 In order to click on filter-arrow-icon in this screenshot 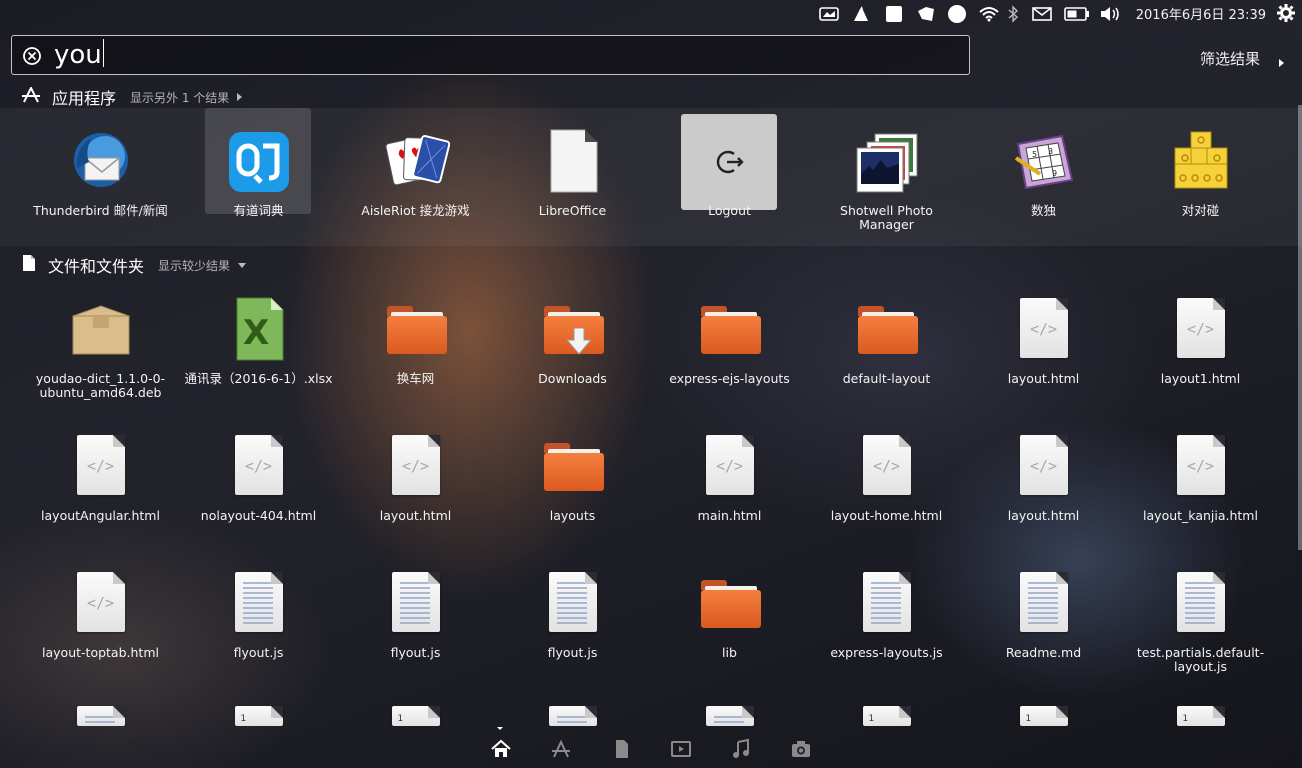, I will do `click(1282, 62)`.